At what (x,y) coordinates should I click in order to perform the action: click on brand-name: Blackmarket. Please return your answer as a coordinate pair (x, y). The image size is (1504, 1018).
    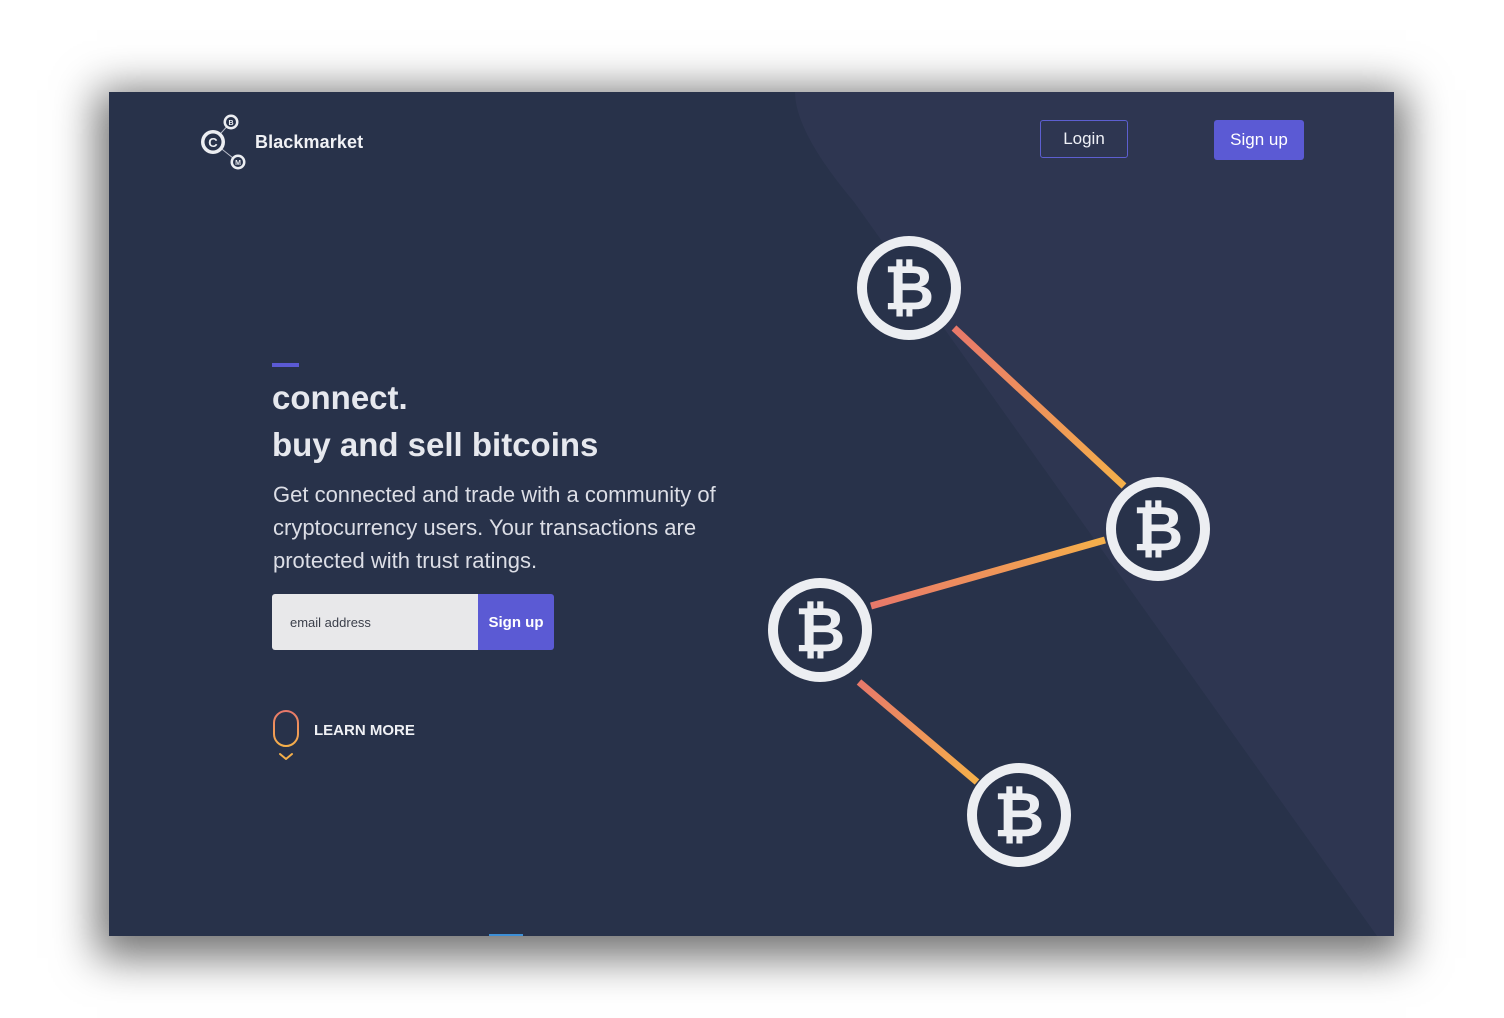
    Looking at the image, I should click on (309, 141).